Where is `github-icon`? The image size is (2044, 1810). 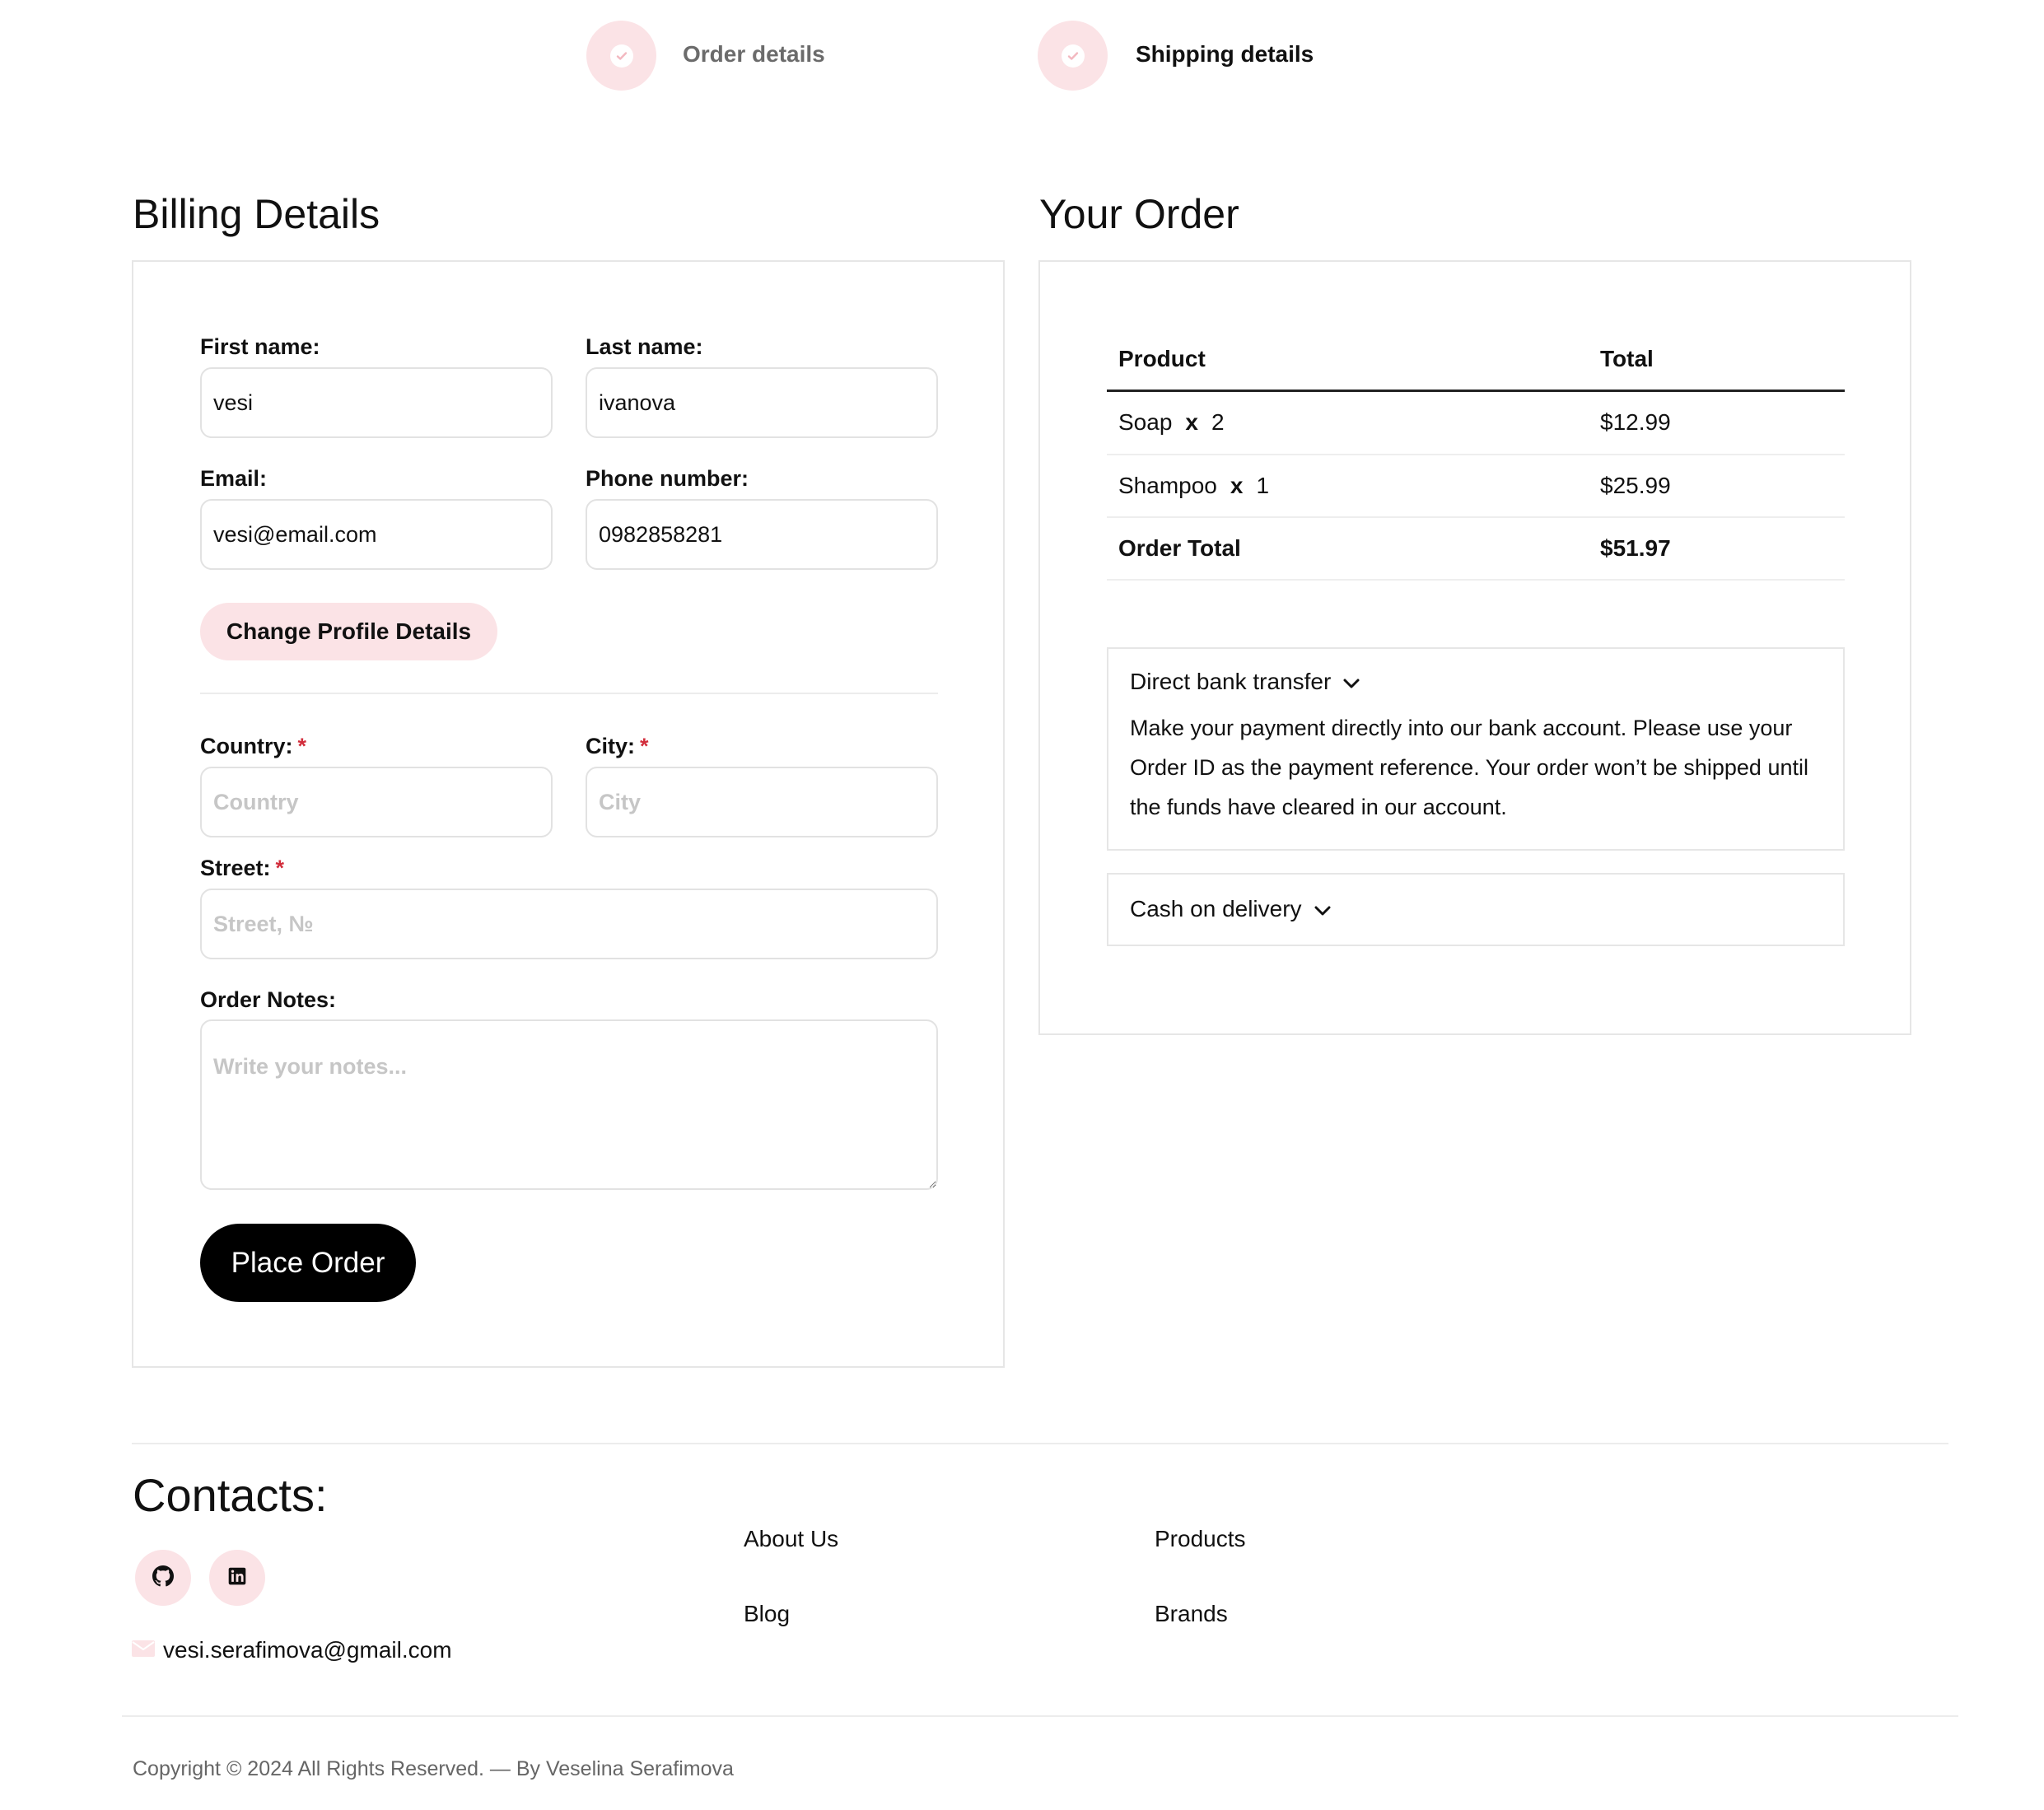 github-icon is located at coordinates (163, 1578).